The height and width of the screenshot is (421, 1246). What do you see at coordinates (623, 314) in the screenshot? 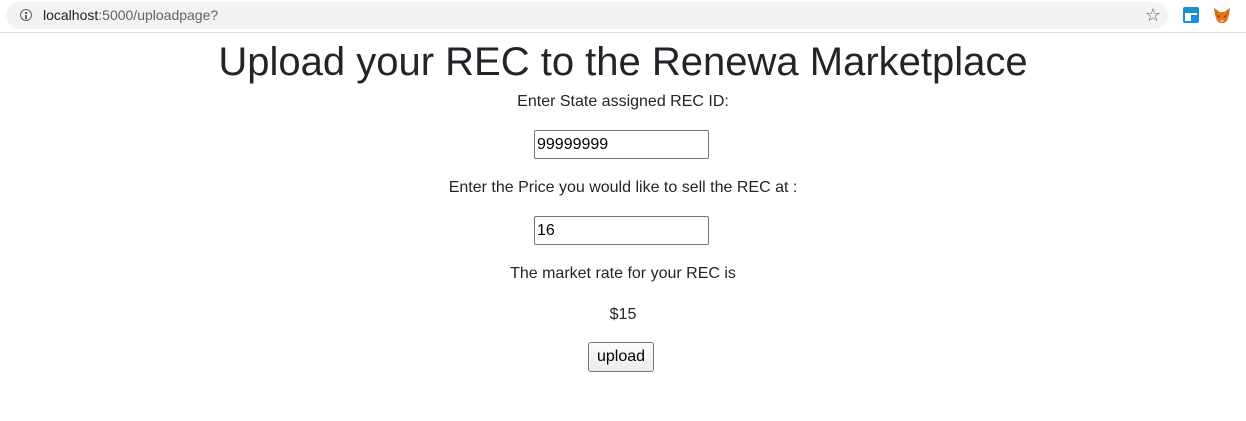
I see `market-rate-value: $15` at bounding box center [623, 314].